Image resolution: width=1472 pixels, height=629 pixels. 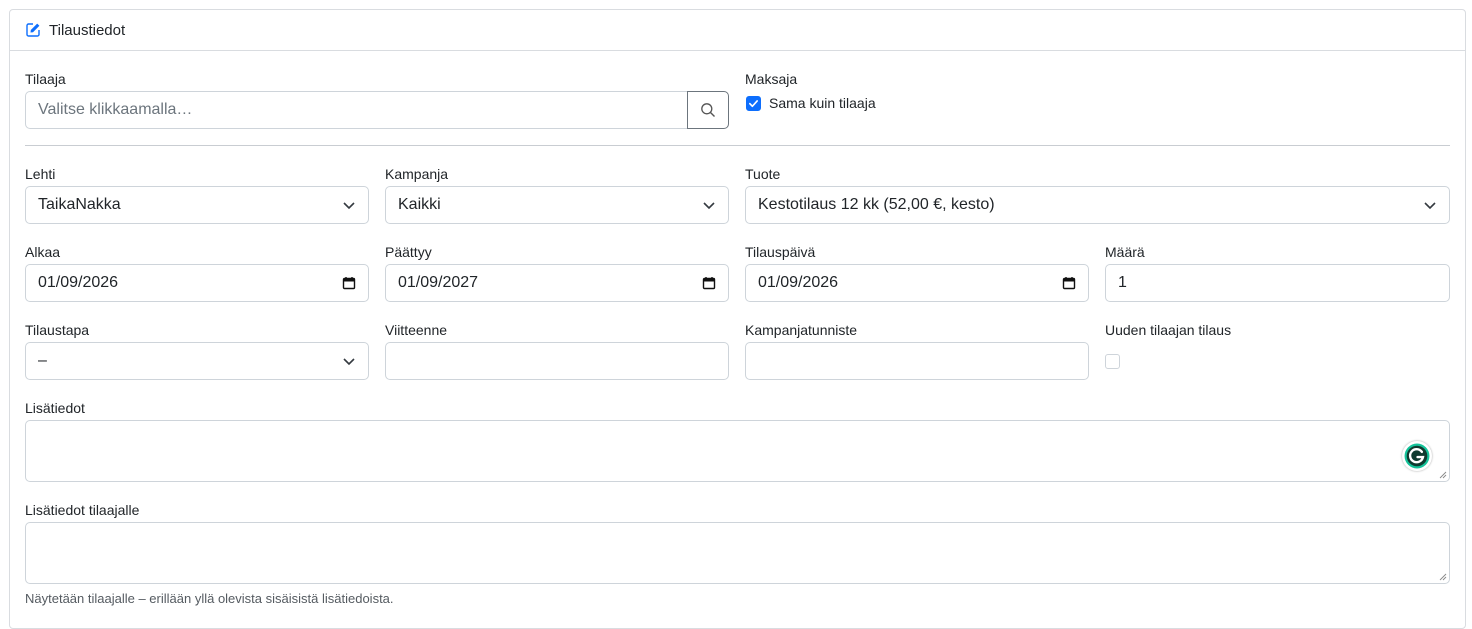 I want to click on search-icon, so click(x=708, y=110).